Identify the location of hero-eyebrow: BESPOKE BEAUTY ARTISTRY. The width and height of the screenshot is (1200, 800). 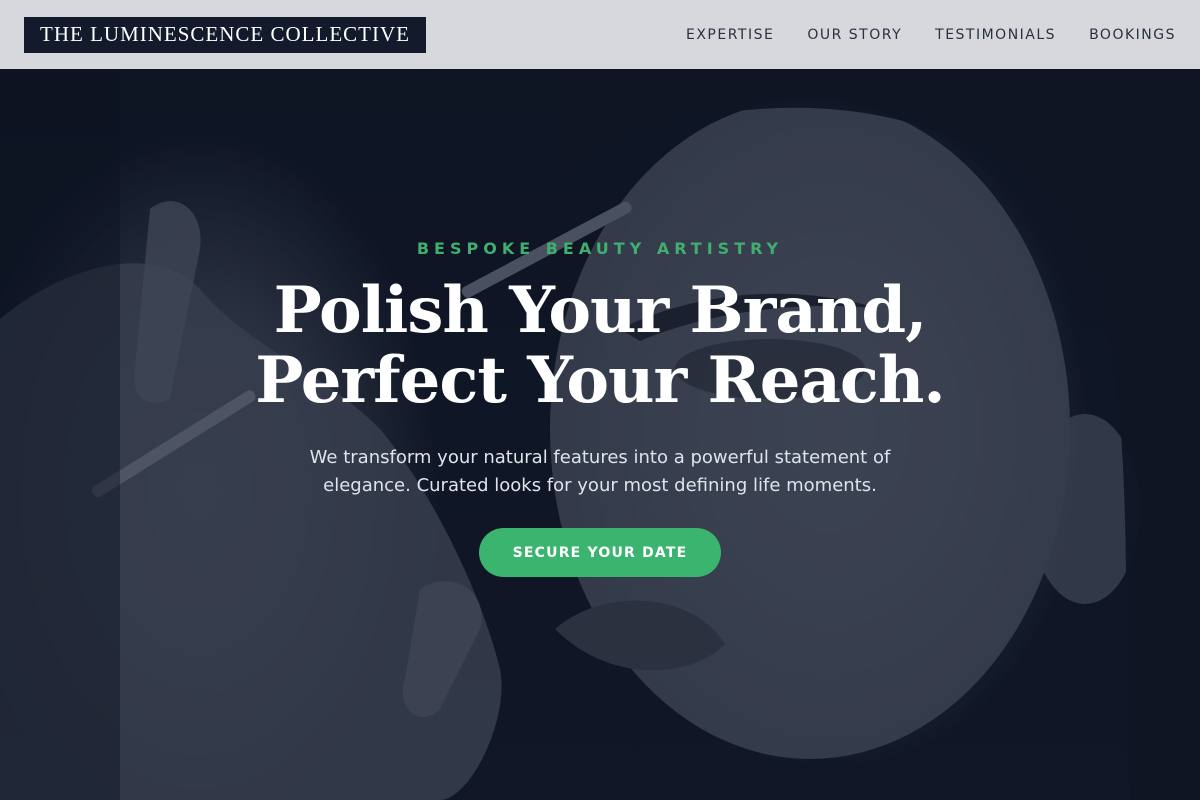
(600, 248).